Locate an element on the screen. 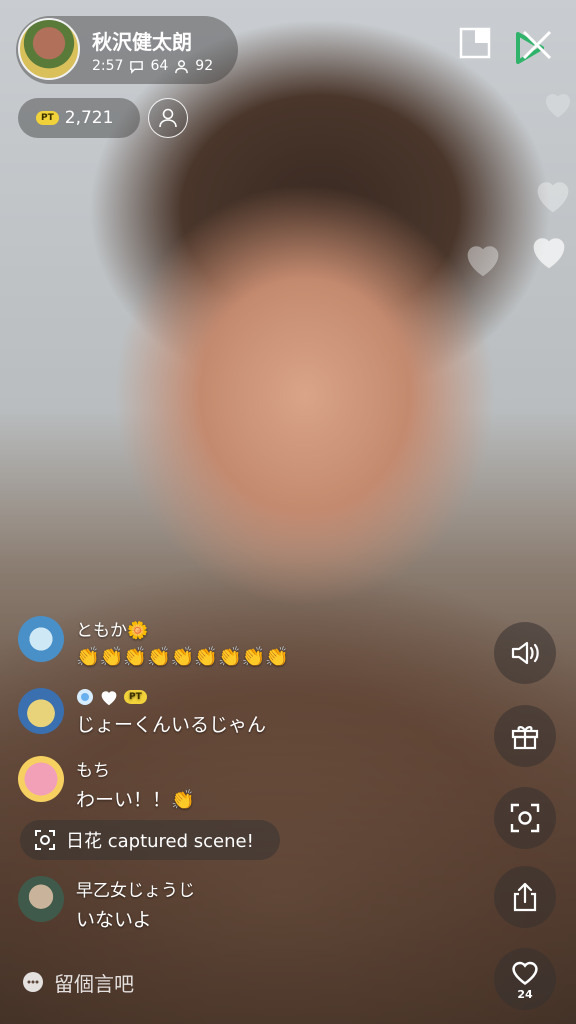 Image resolution: width=576 pixels, height=1024 pixels. comment-item: ともか🌼 👏👏👏👏👏👏👏👏👏 is located at coordinates (153, 642).